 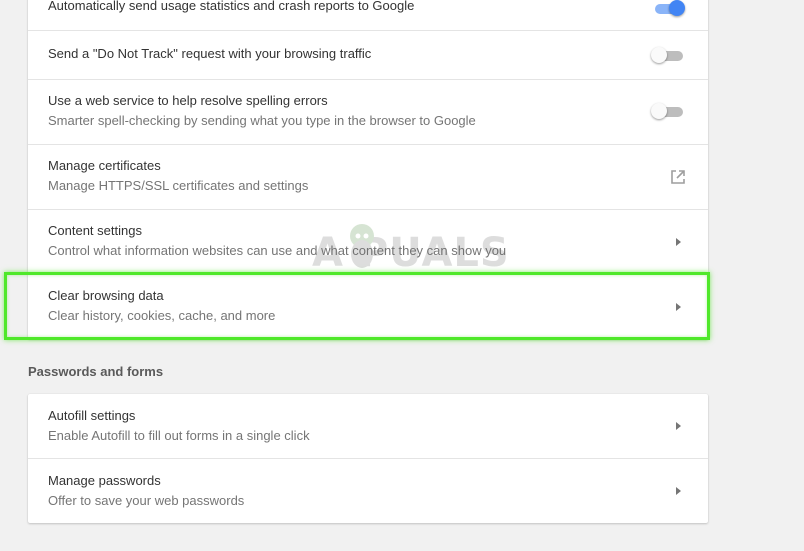 What do you see at coordinates (668, 55) in the screenshot?
I see `do-not-track-toggle` at bounding box center [668, 55].